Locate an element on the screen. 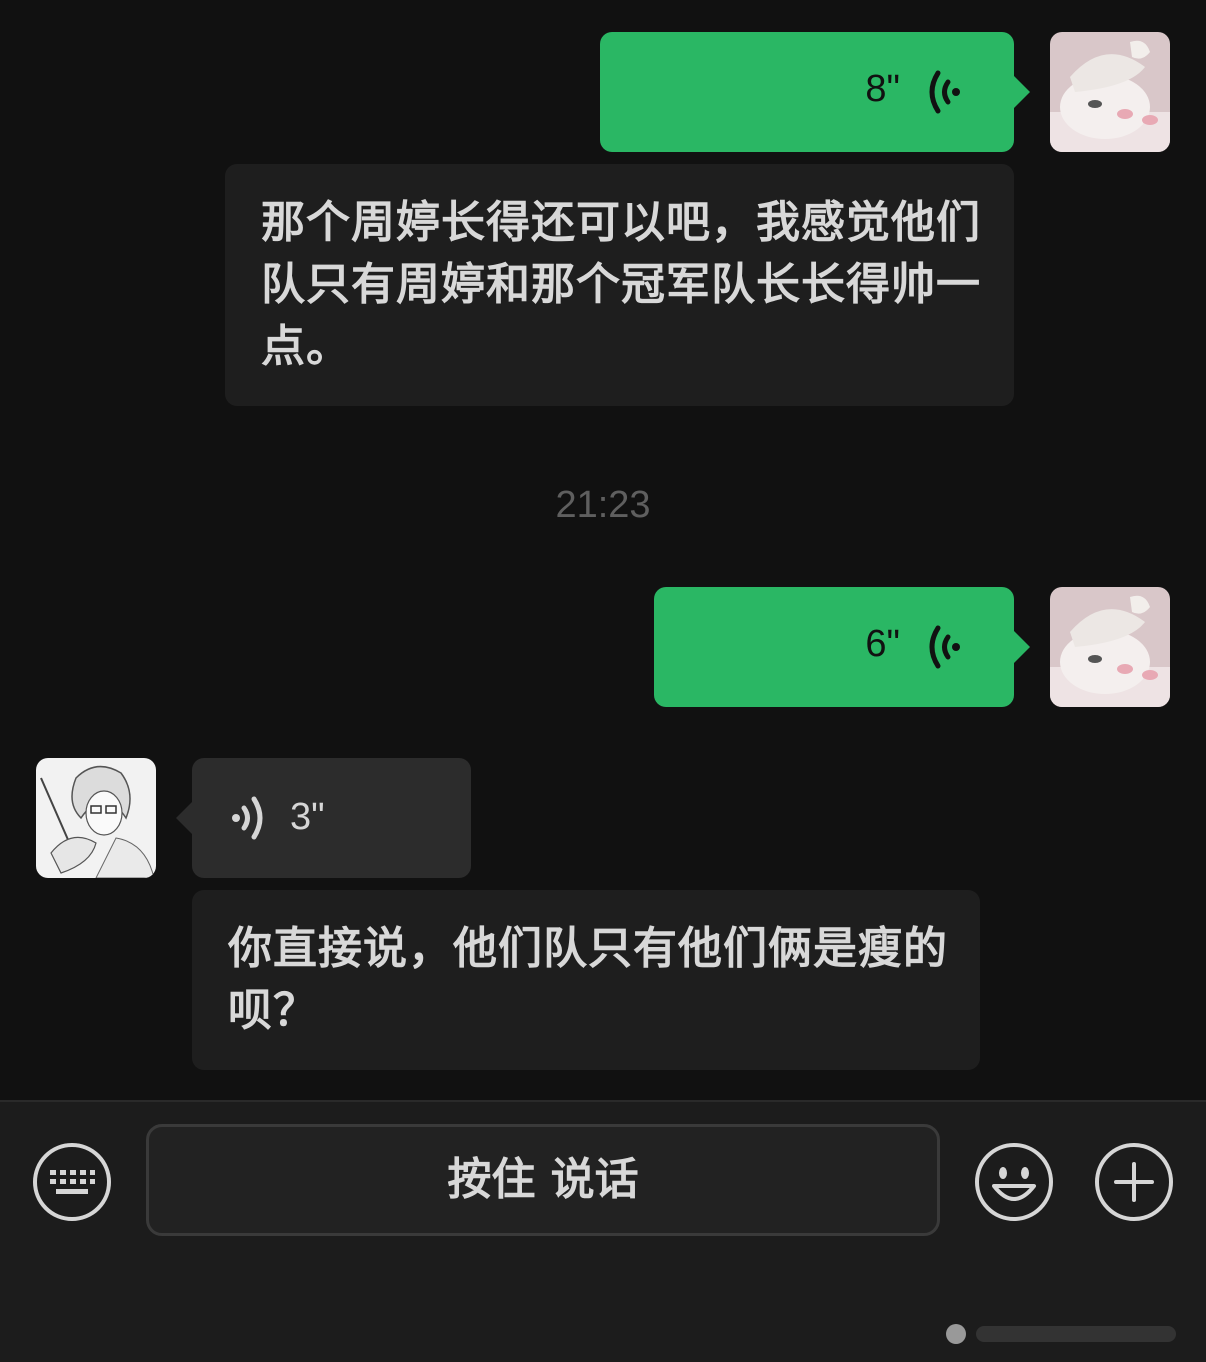 Image resolution: width=1206 pixels, height=1362 pixels. sketch-avatar-image is located at coordinates (96, 818).